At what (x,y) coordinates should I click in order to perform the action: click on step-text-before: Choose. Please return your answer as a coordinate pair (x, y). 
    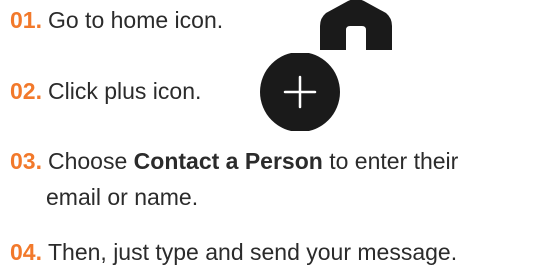
    Looking at the image, I should click on (90, 161).